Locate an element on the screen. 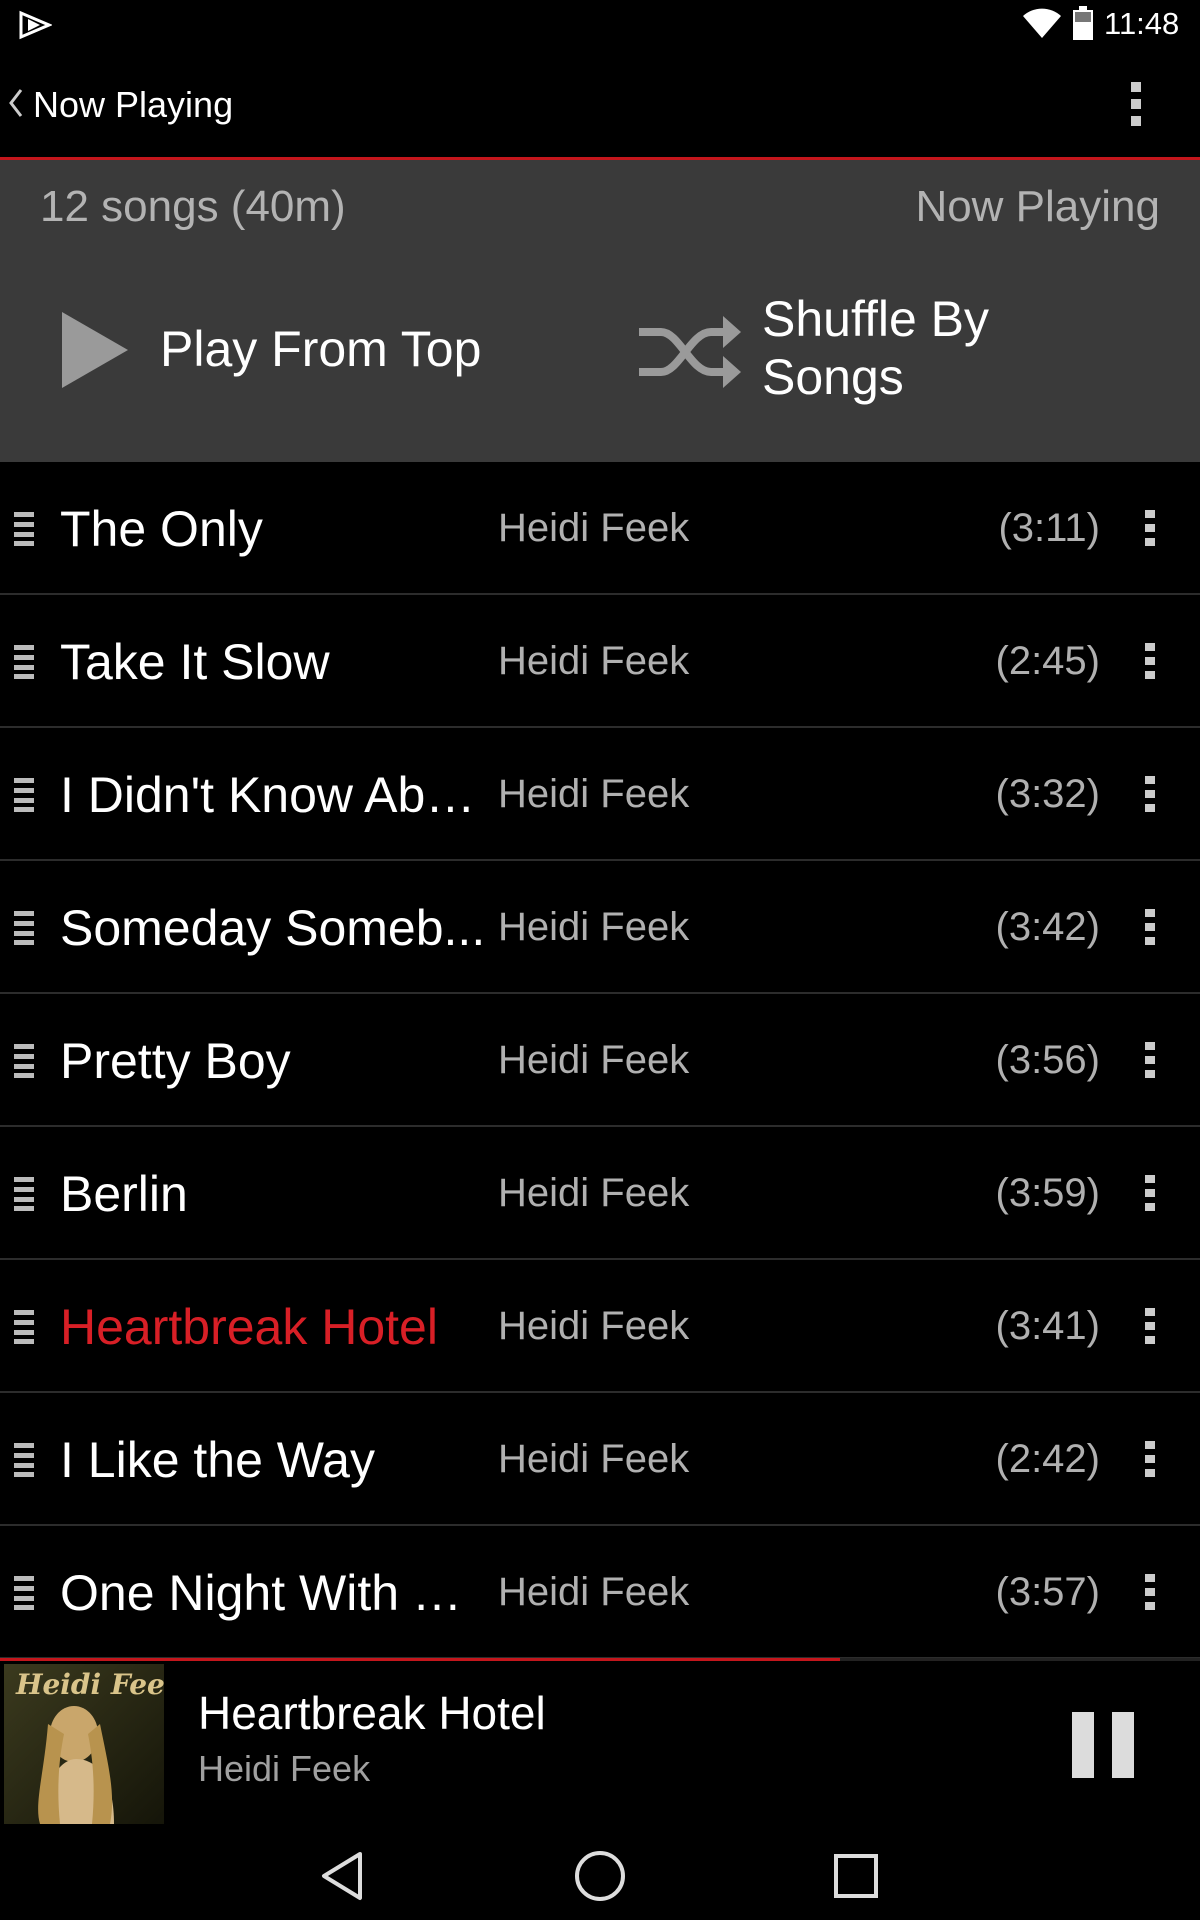 The height and width of the screenshot is (1920, 1200). song-row: I Didn't Know Abo... Heidi Feek (3:32) is located at coordinates (600, 794).